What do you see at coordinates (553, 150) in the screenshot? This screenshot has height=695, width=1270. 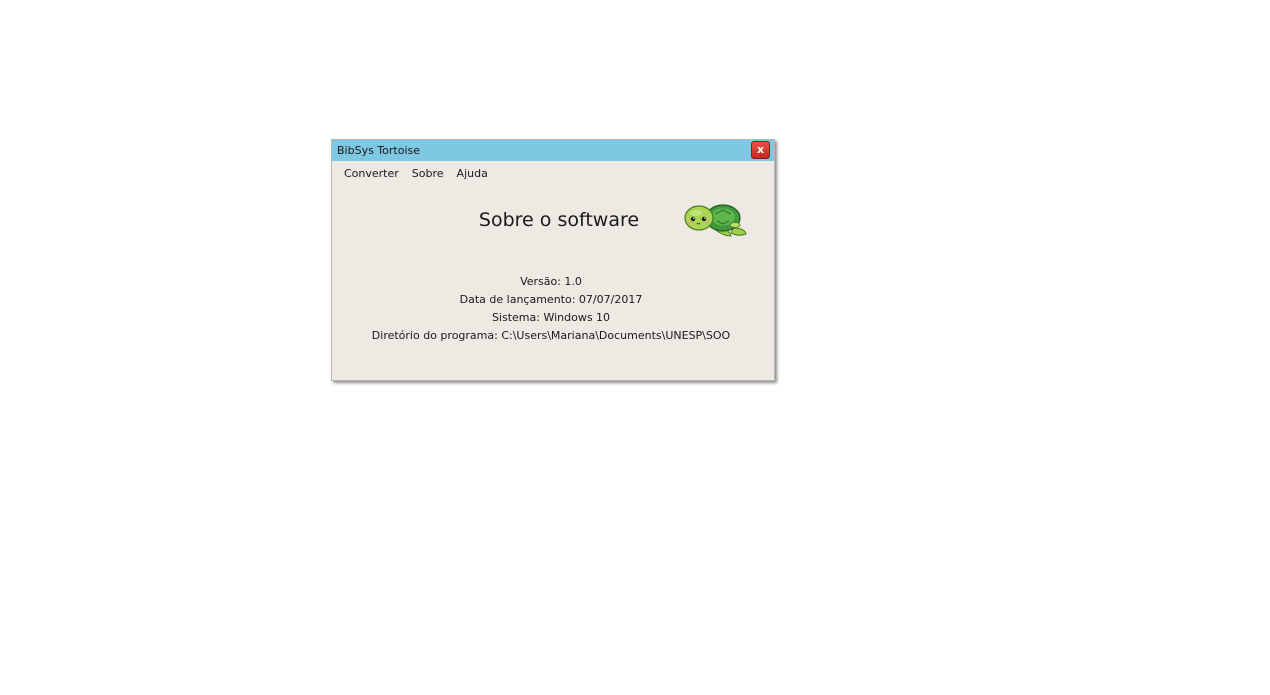 I see `title-bar: BibSys Tortoise x` at bounding box center [553, 150].